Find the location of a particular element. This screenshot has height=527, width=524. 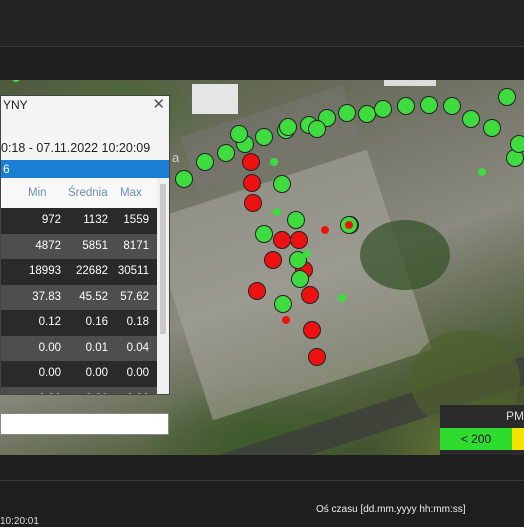

cell-avg: 5851 is located at coordinates (95, 245).